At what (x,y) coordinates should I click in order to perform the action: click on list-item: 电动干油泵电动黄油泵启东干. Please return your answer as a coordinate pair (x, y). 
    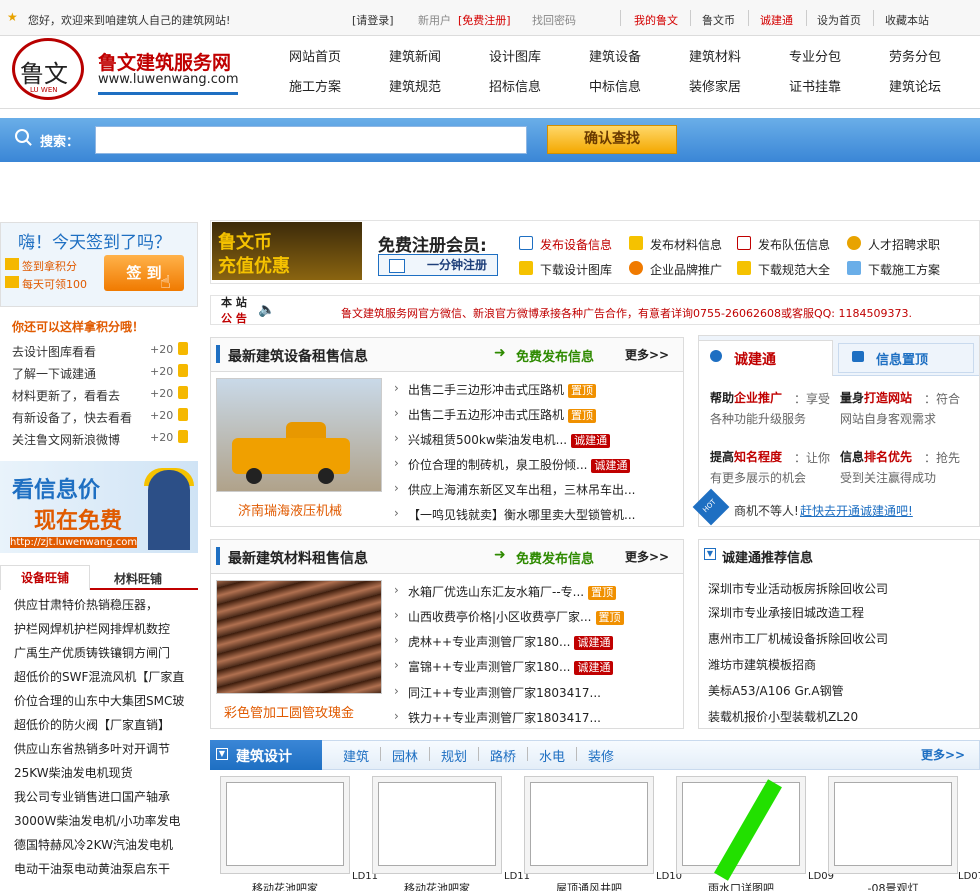
    Looking at the image, I should click on (104, 868).